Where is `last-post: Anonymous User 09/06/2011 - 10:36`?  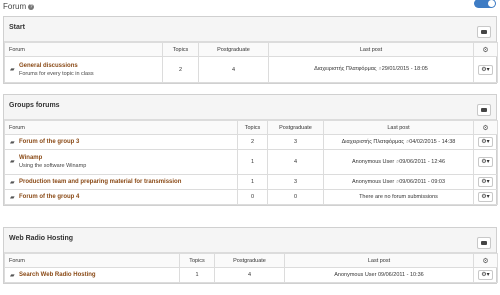 last-post: Anonymous User 09/06/2011 - 10:36 is located at coordinates (379, 275).